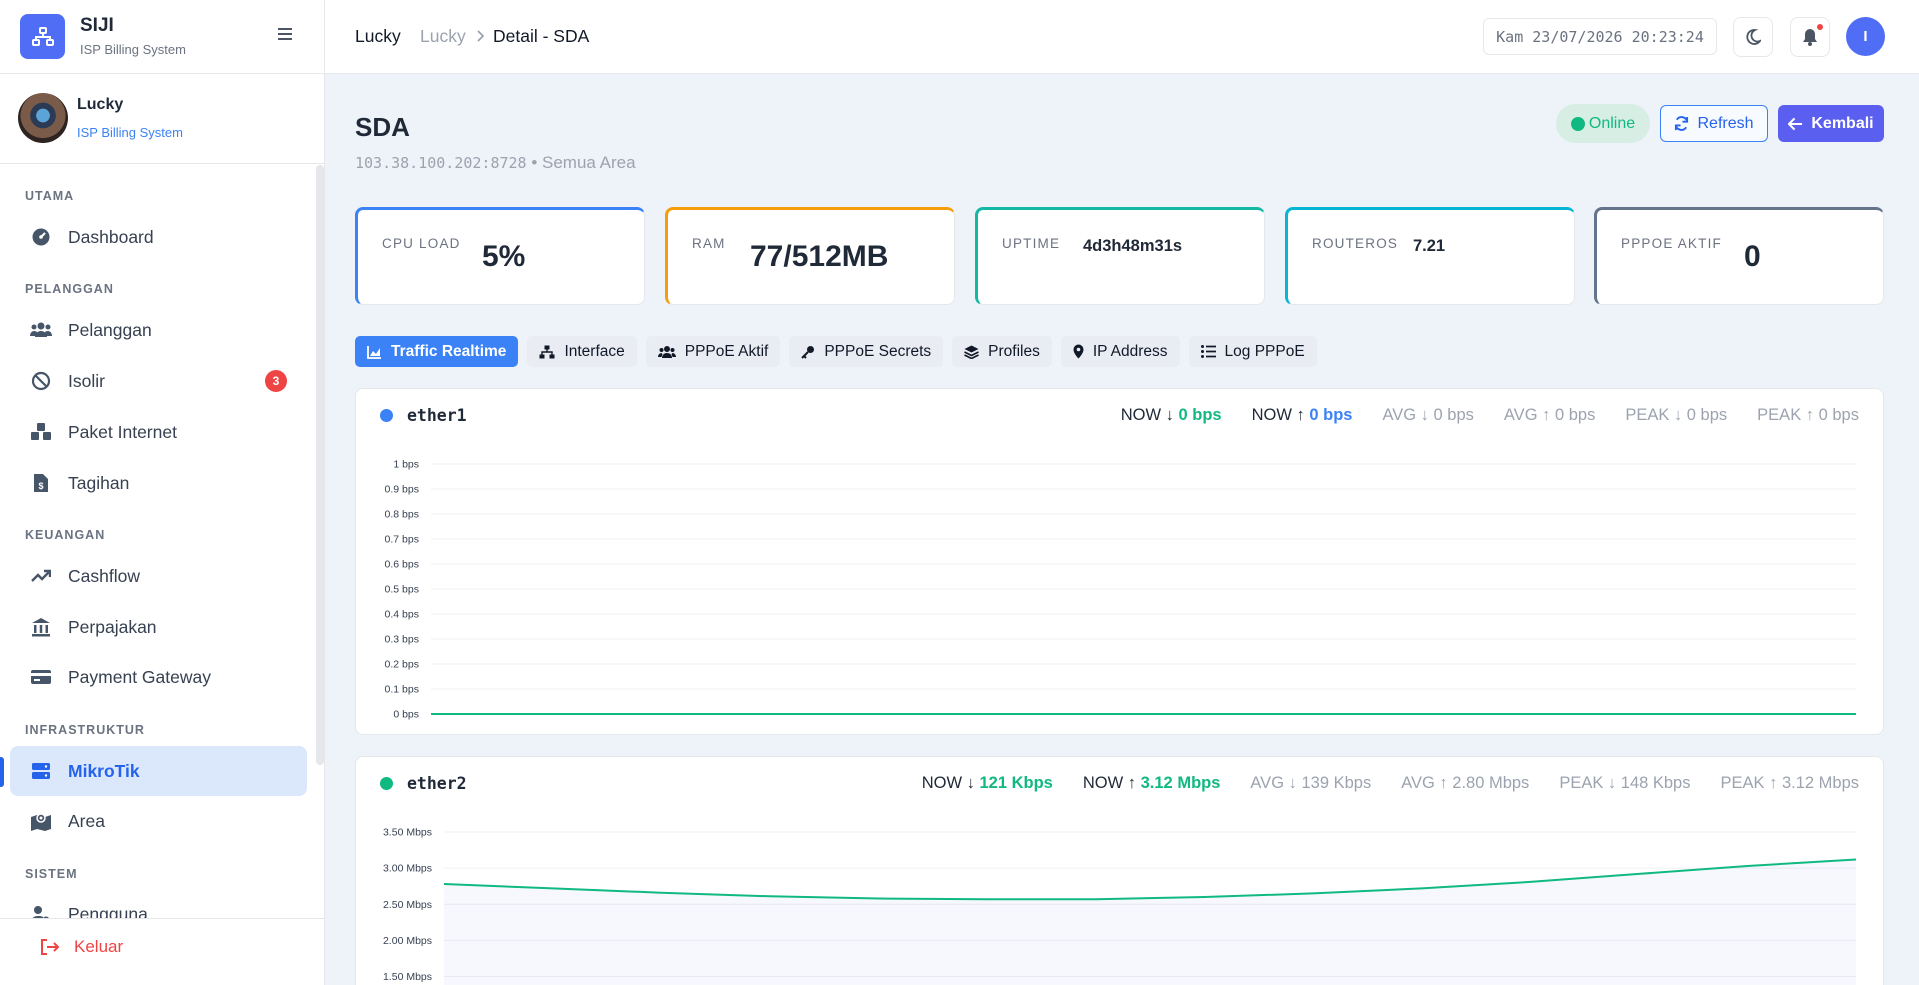 The image size is (1919, 985). What do you see at coordinates (41, 381) in the screenshot?
I see `ban-icon` at bounding box center [41, 381].